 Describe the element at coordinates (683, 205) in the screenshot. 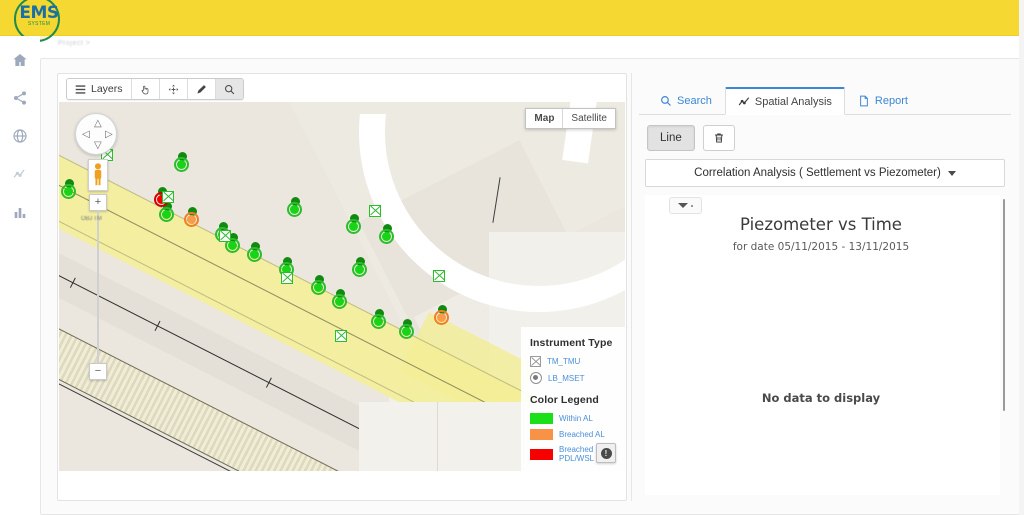

I see `funnel-icon` at that location.